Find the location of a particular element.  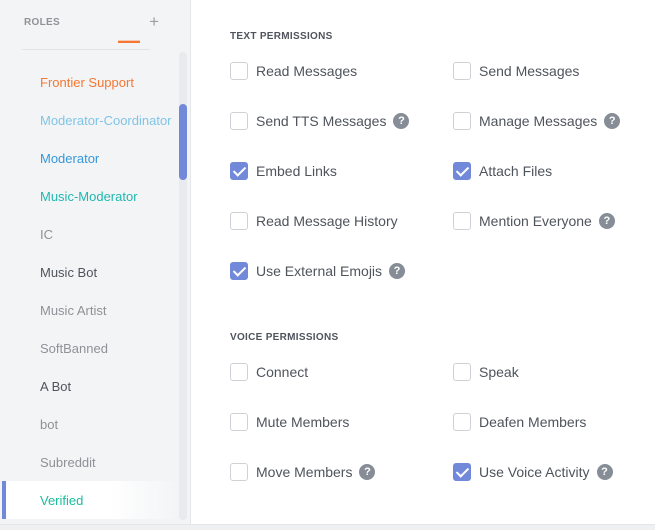

permission-deafen-members: Deafen Members is located at coordinates (519, 422).